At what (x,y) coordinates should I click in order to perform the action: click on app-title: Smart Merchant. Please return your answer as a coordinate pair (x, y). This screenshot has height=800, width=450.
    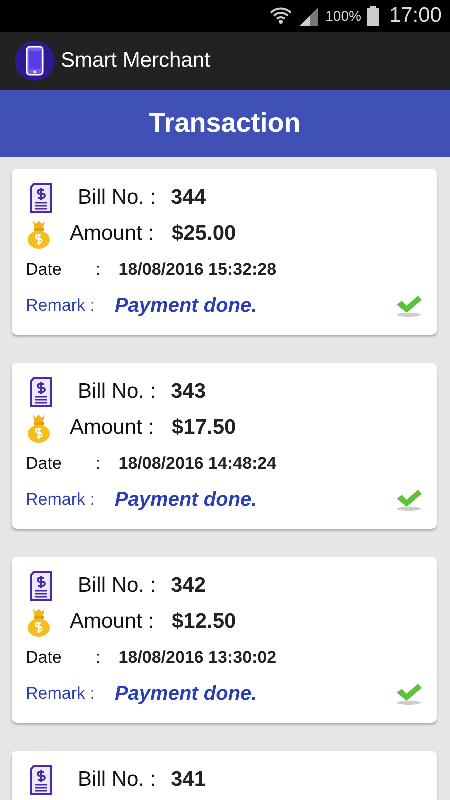
    Looking at the image, I should click on (135, 61).